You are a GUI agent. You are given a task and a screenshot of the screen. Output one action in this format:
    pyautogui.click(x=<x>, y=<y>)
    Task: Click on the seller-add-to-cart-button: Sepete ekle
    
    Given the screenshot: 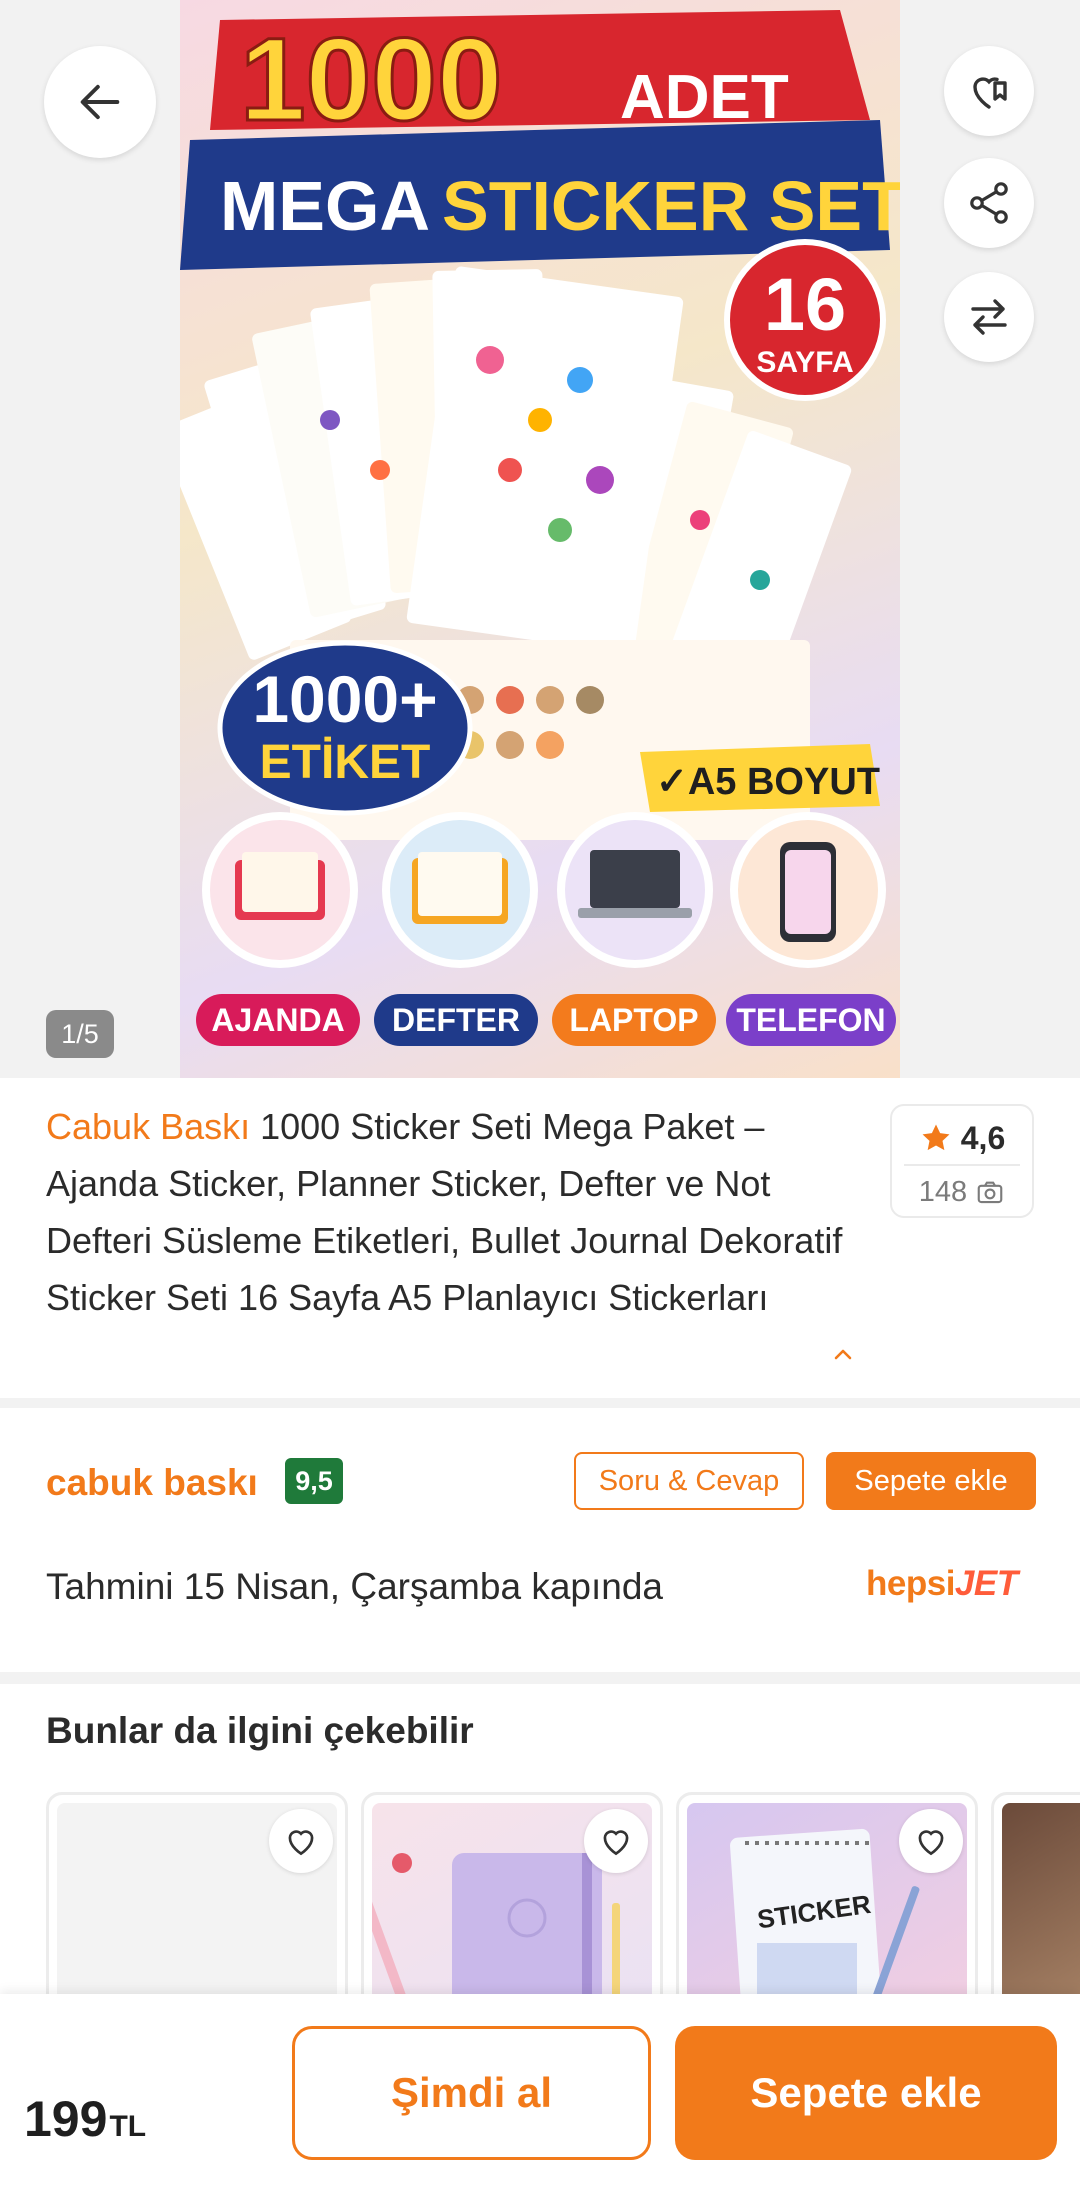 What is the action you would take?
    pyautogui.click(x=931, y=1481)
    